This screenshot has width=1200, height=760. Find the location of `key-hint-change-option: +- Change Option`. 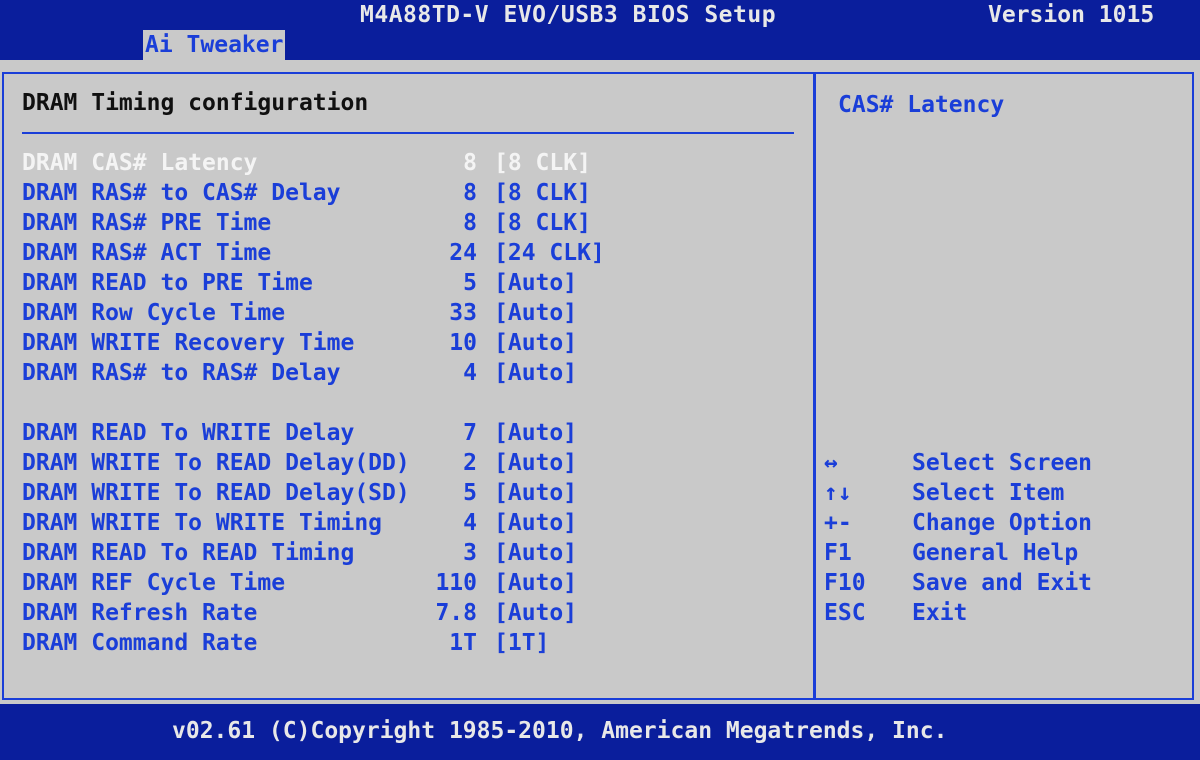

key-hint-change-option: +- Change Option is located at coordinates (1004, 525).